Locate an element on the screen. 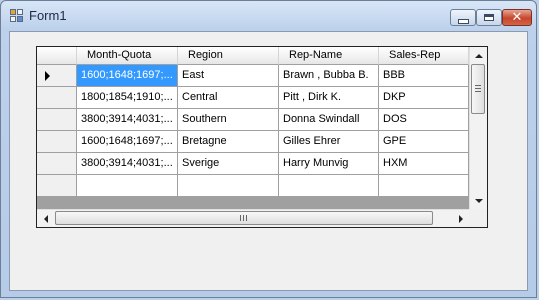  cell-rep-name: Harry Munvig is located at coordinates (329, 164).